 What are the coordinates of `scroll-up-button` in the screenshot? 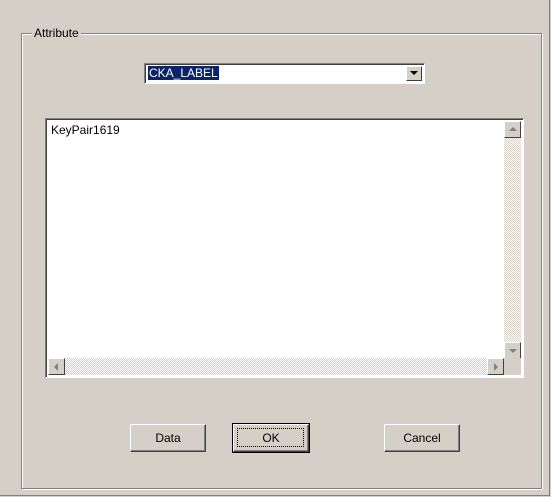 It's located at (512, 129).